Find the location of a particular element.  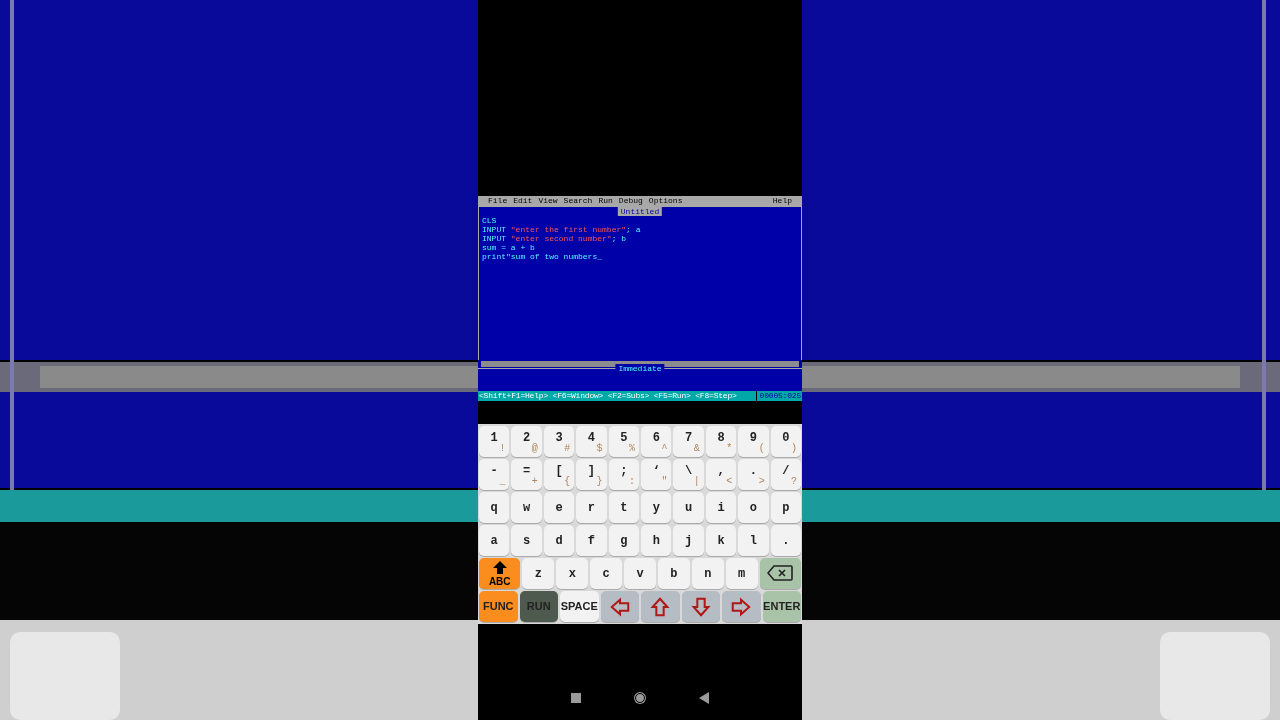

backspace-icon is located at coordinates (780, 573).